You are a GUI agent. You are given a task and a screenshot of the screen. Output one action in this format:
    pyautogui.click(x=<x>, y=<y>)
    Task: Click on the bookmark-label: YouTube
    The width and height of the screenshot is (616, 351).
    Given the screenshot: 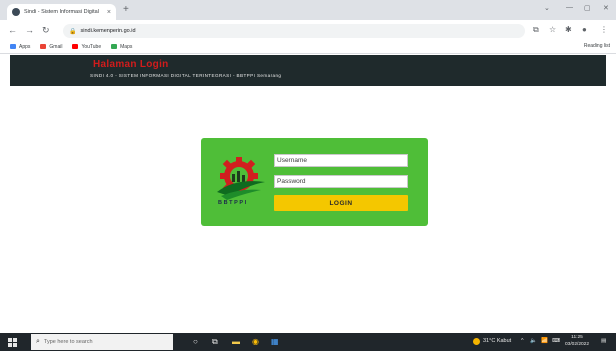 What is the action you would take?
    pyautogui.click(x=91, y=46)
    